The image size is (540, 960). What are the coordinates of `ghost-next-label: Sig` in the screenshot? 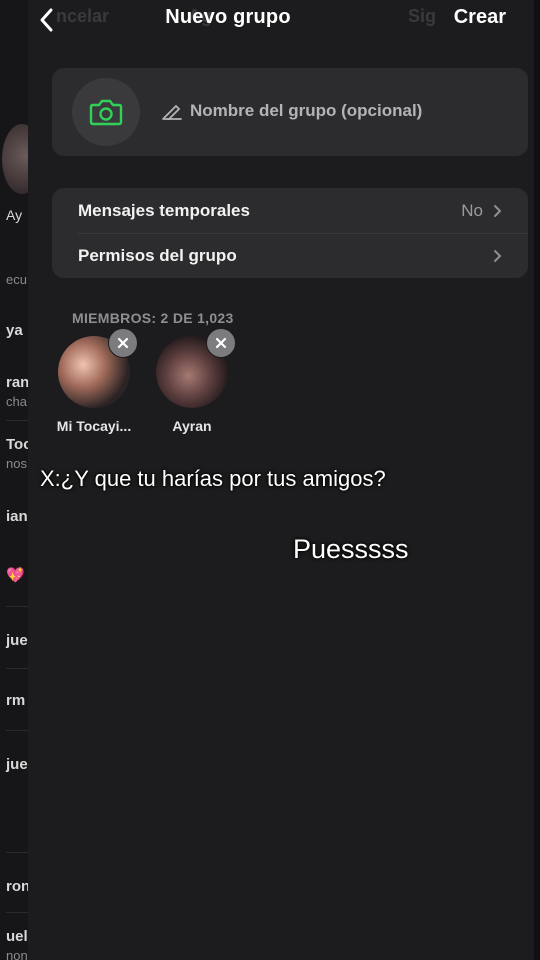 It's located at (422, 16).